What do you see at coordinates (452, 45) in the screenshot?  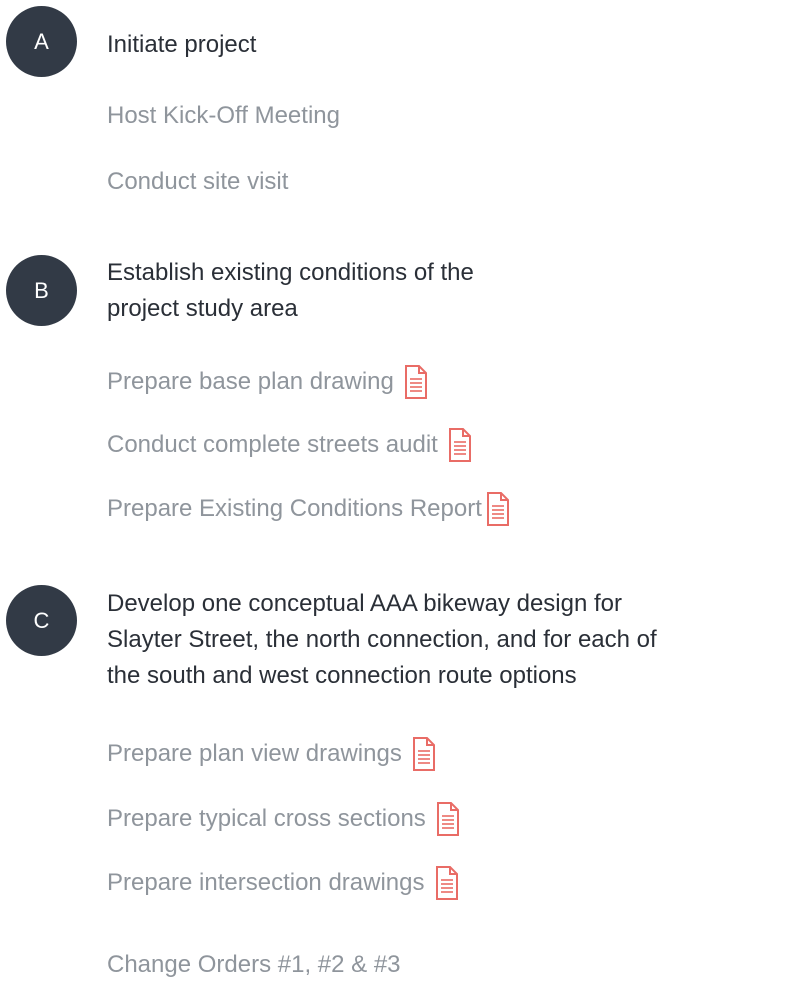 I see `section-a-heading: Initiate project` at bounding box center [452, 45].